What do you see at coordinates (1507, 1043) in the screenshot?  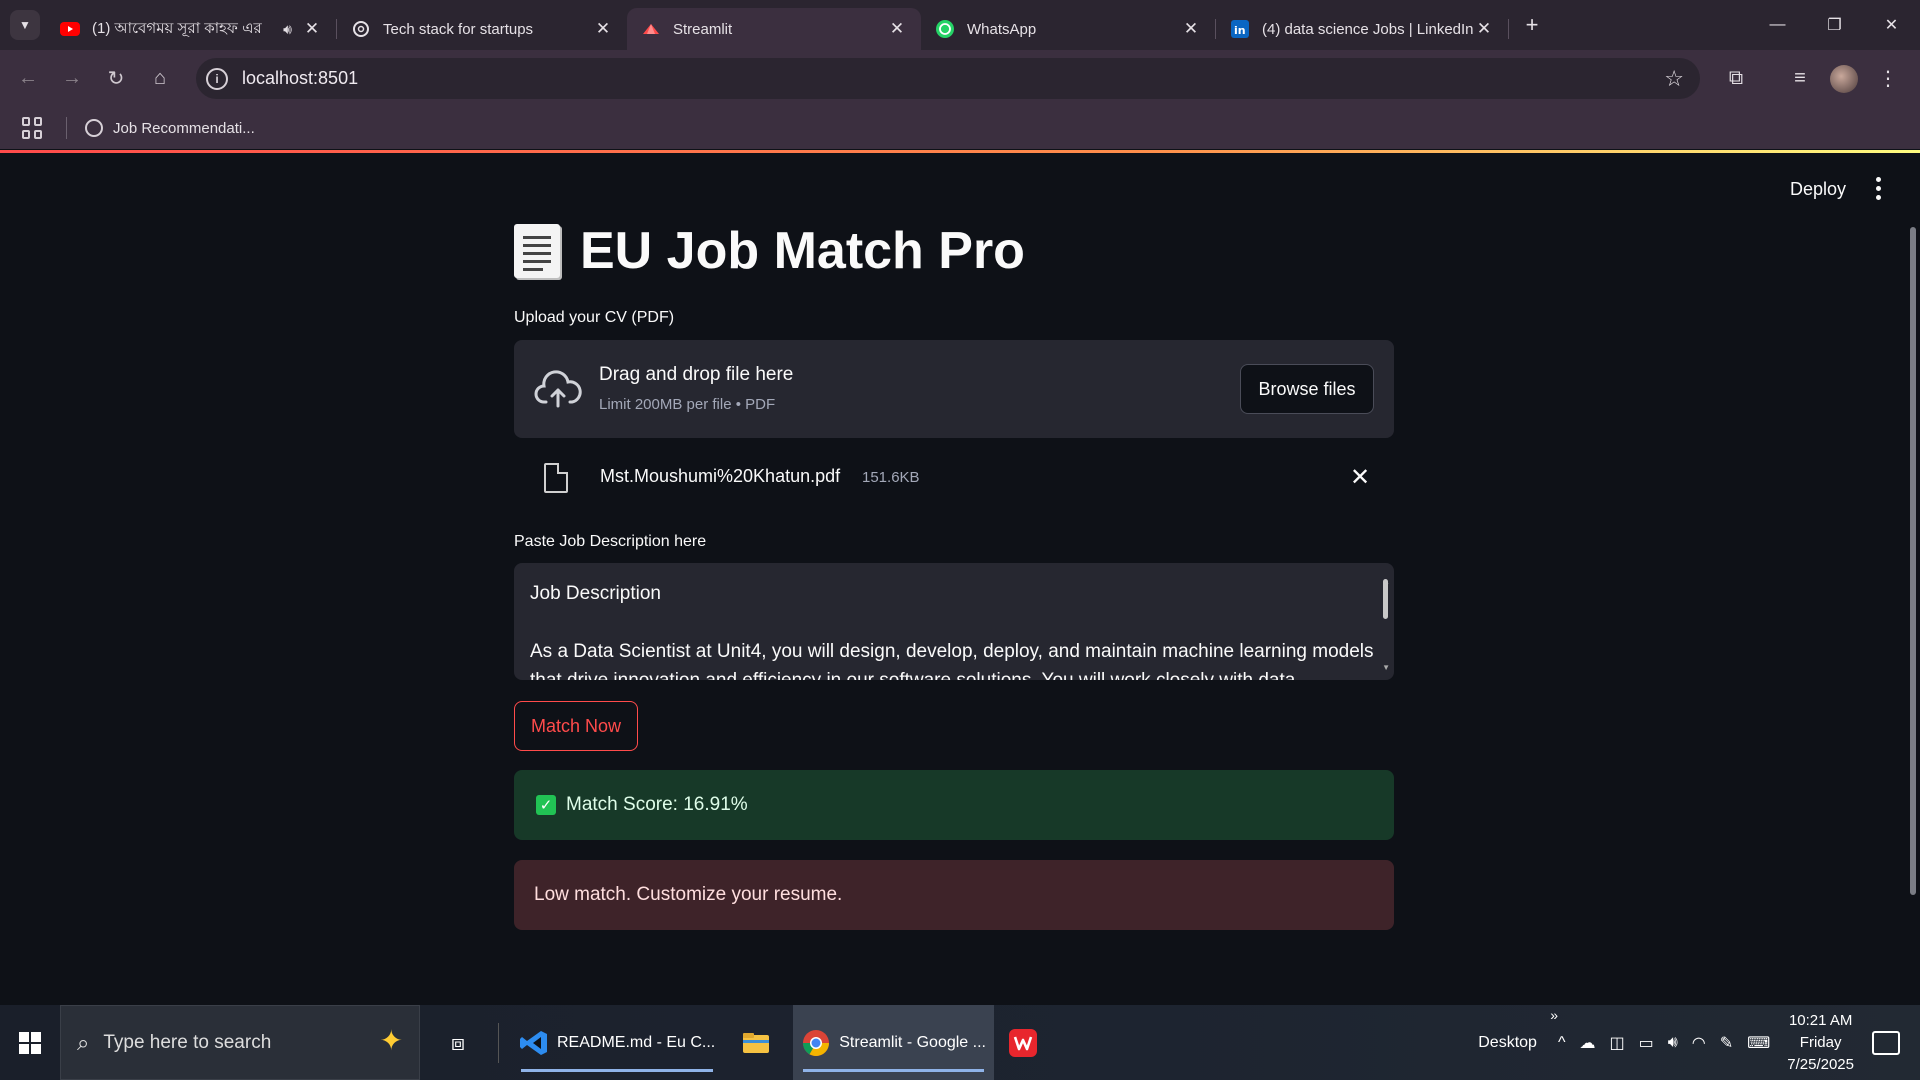 I see `desktop-toolbar-label: Desktop` at bounding box center [1507, 1043].